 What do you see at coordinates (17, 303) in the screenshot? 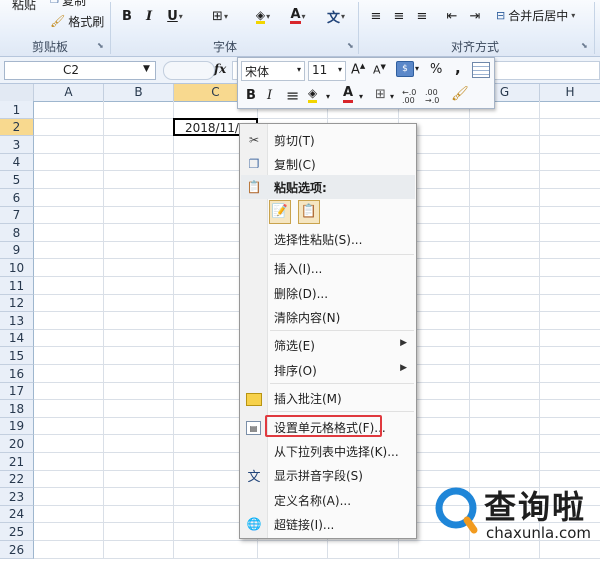
I see `row-header-12: 12` at bounding box center [17, 303].